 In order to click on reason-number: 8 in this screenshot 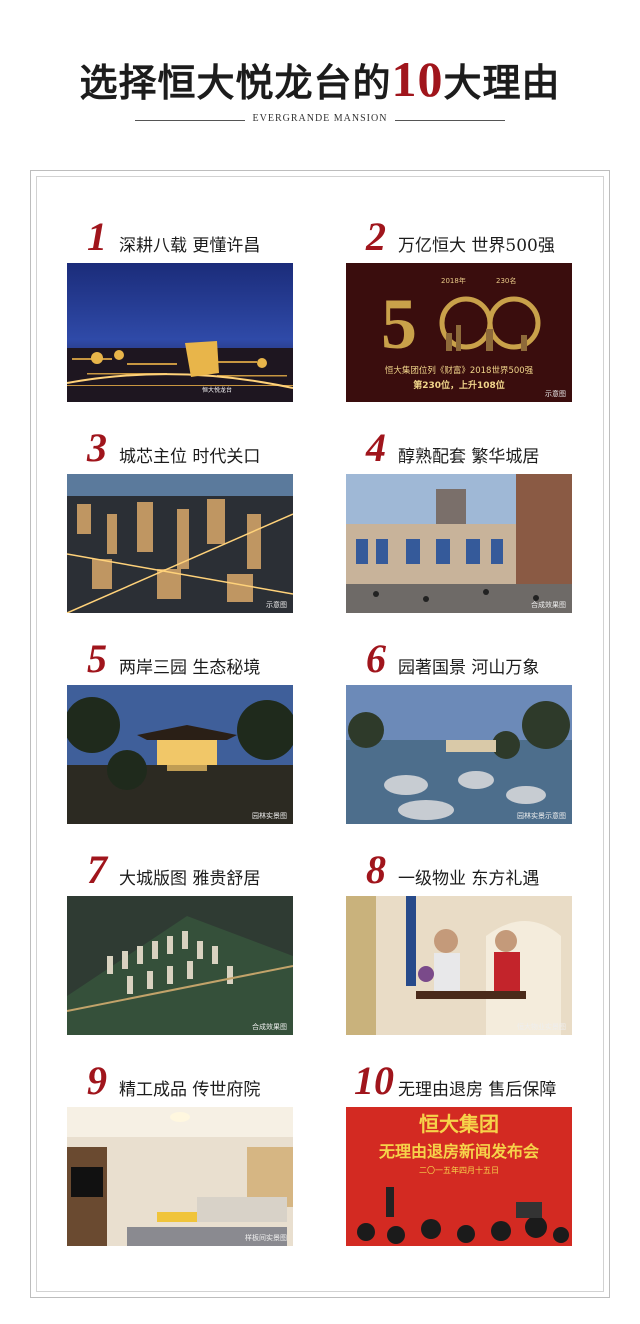, I will do `click(376, 869)`.